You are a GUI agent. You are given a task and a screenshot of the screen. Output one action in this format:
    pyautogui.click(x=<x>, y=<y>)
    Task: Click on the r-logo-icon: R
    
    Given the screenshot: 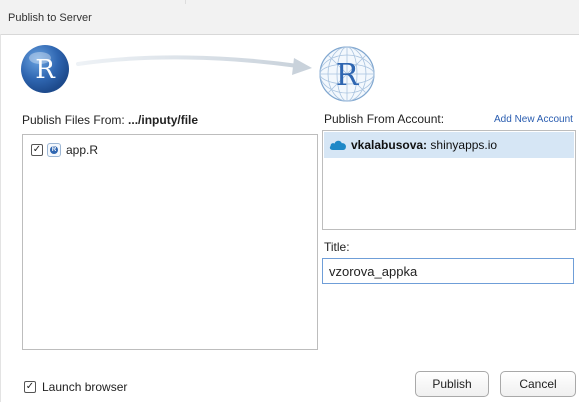 What is the action you would take?
    pyautogui.click(x=45, y=69)
    